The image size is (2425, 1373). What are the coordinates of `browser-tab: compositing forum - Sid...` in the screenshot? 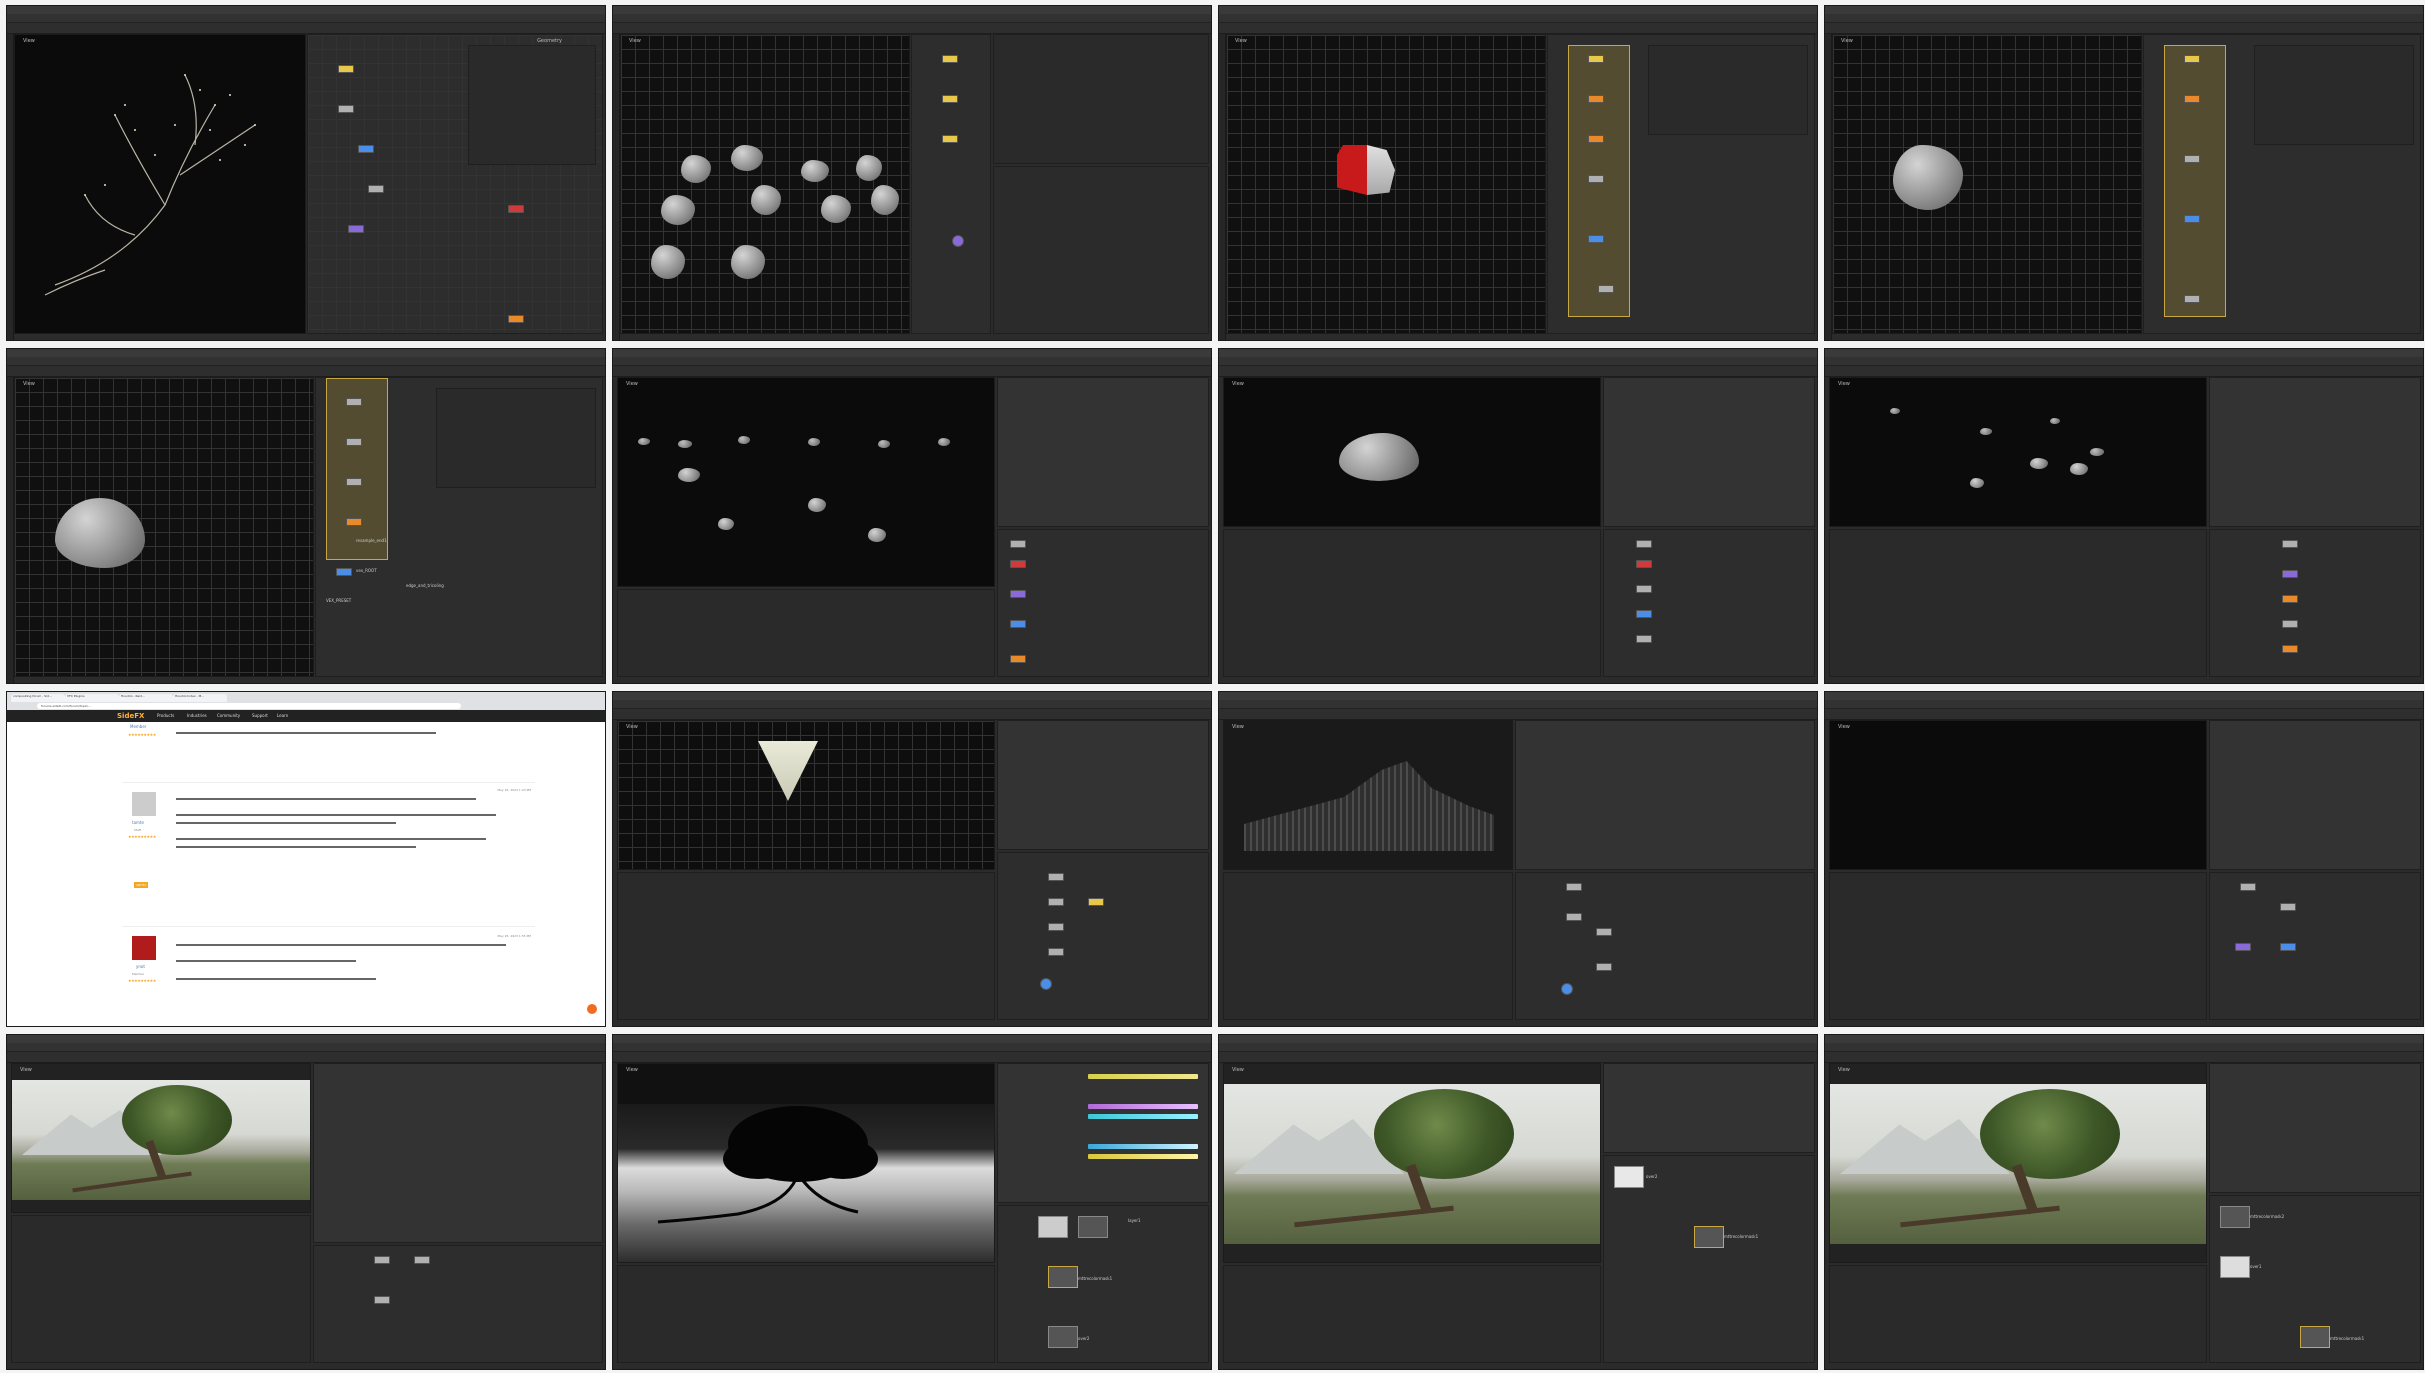 It's located at (38, 698).